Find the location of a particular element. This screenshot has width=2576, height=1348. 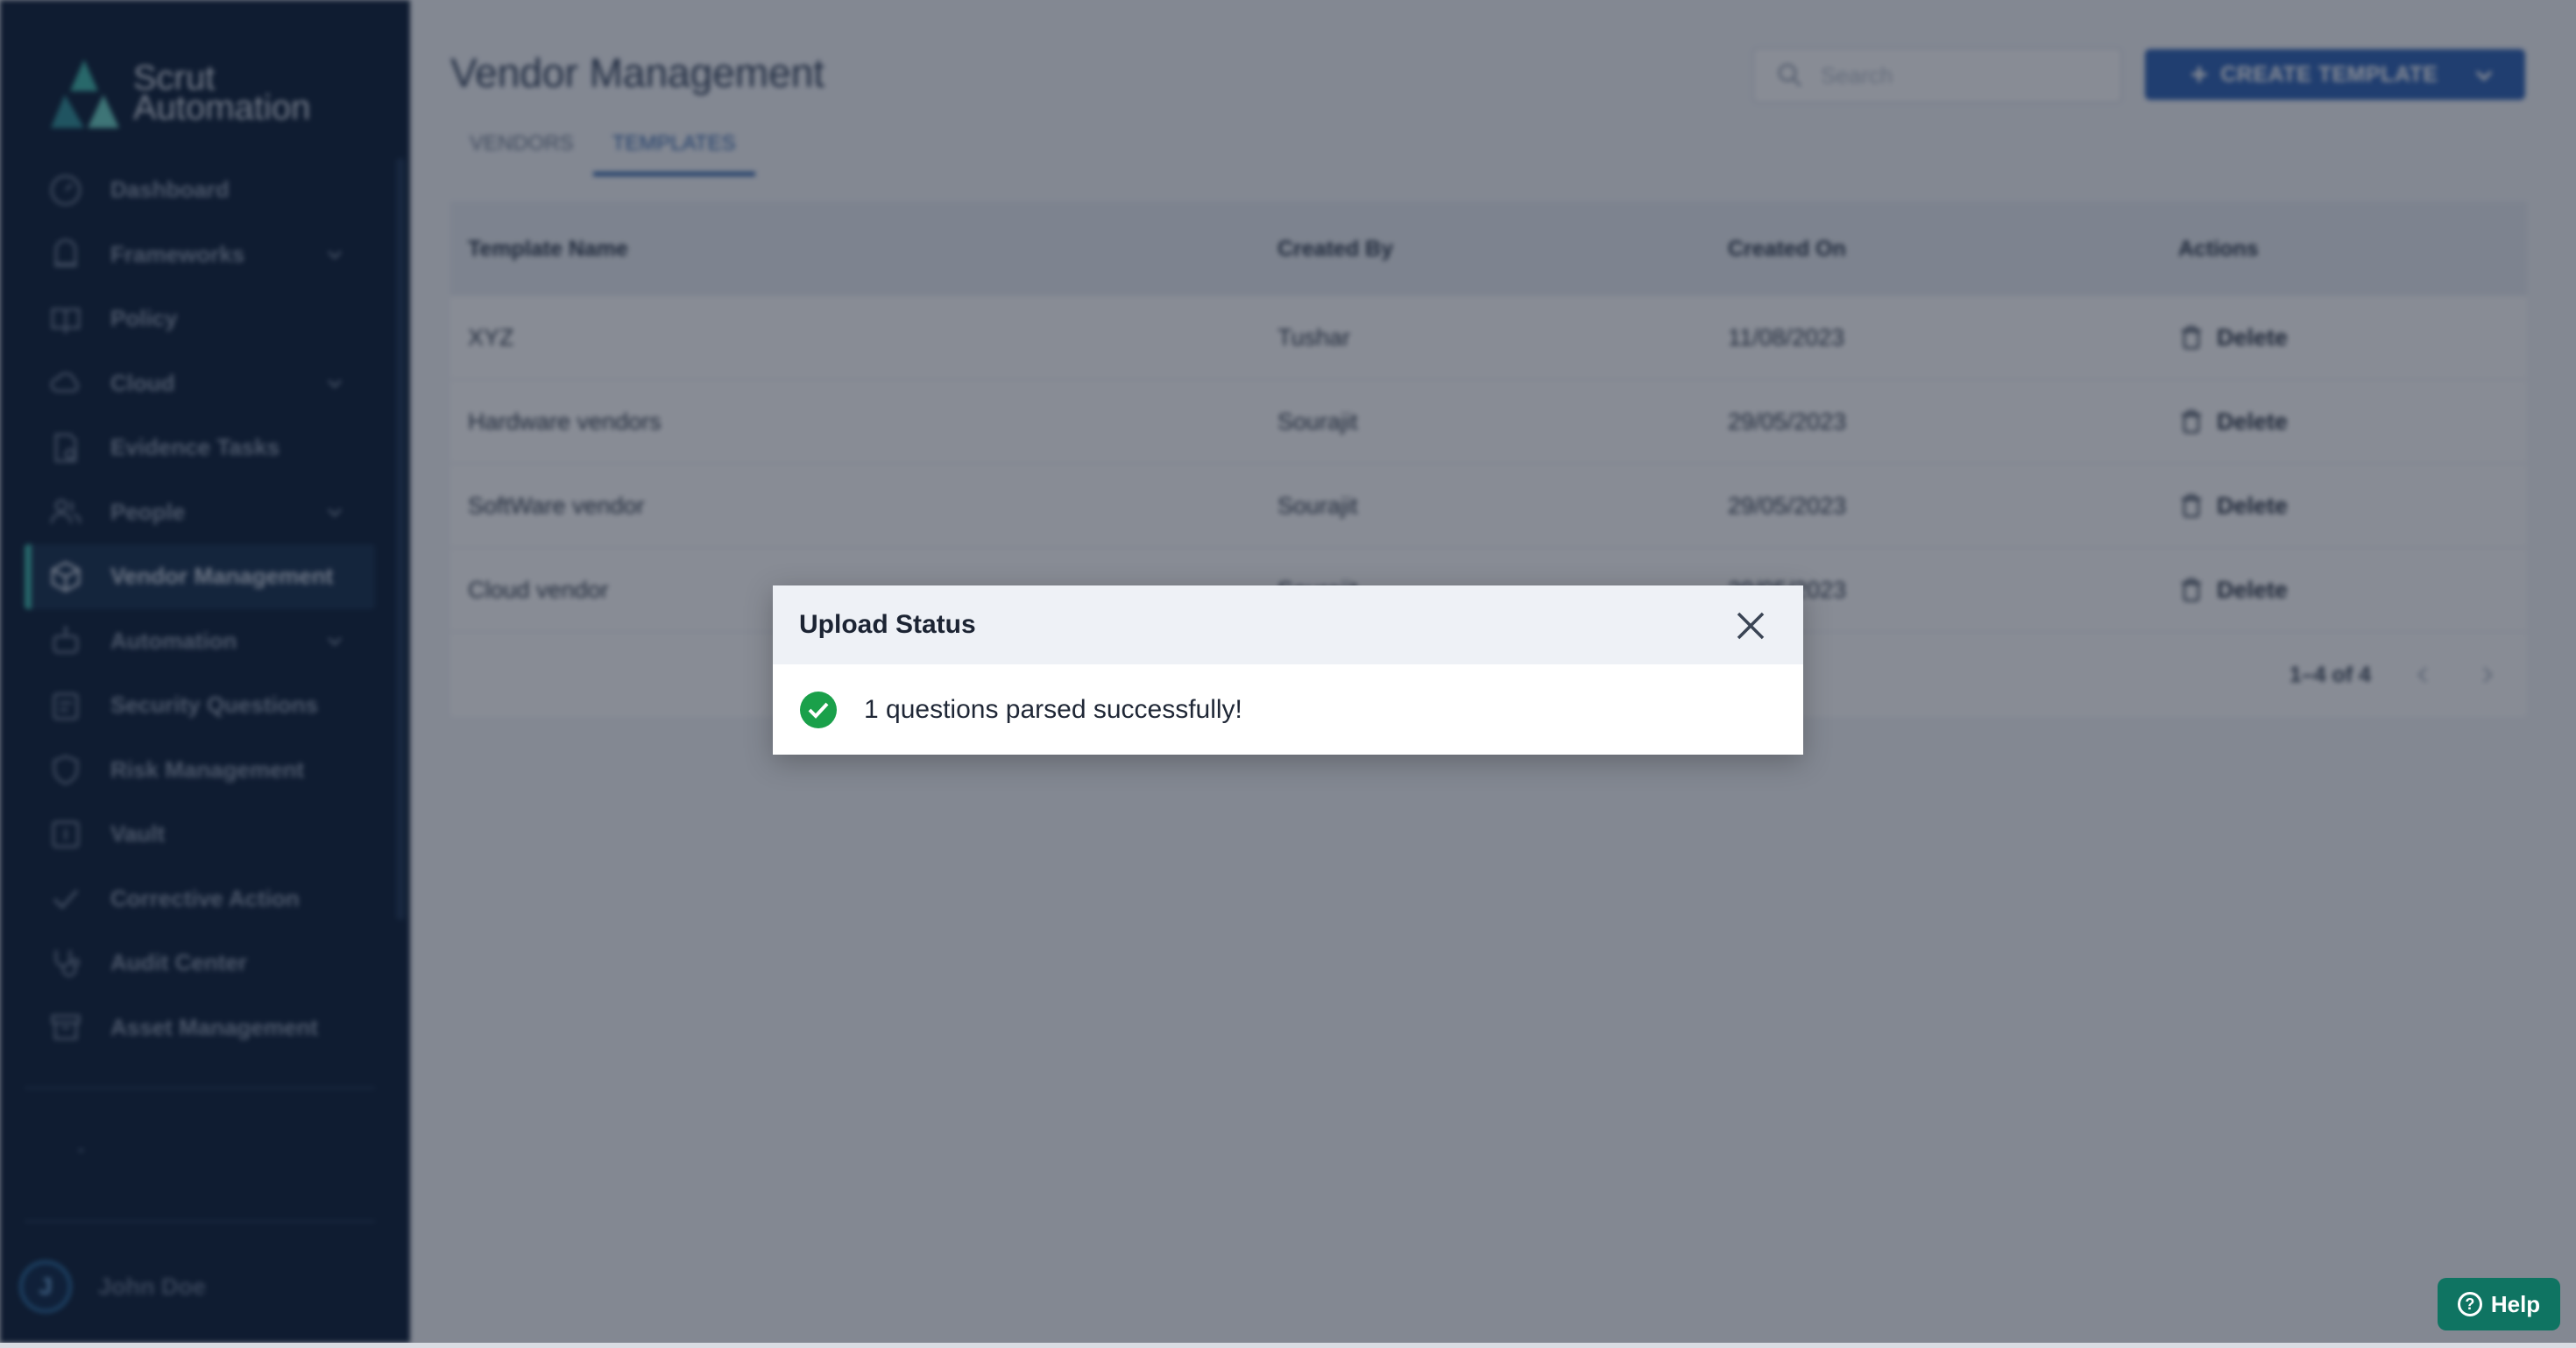

close-icon is located at coordinates (1750, 625).